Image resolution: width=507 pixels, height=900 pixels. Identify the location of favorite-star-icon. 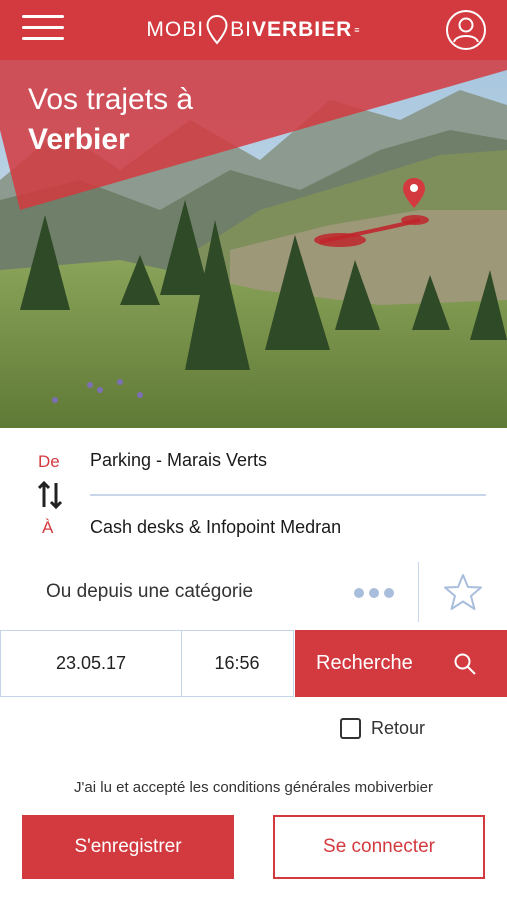
(463, 592).